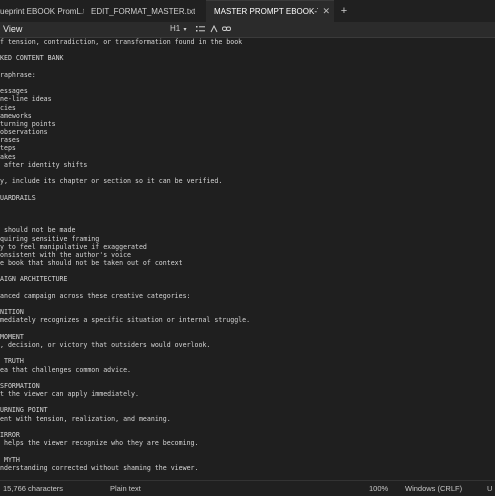 The image size is (495, 496). Describe the element at coordinates (12, 361) in the screenshot. I see `text-line: TRUTH` at that location.